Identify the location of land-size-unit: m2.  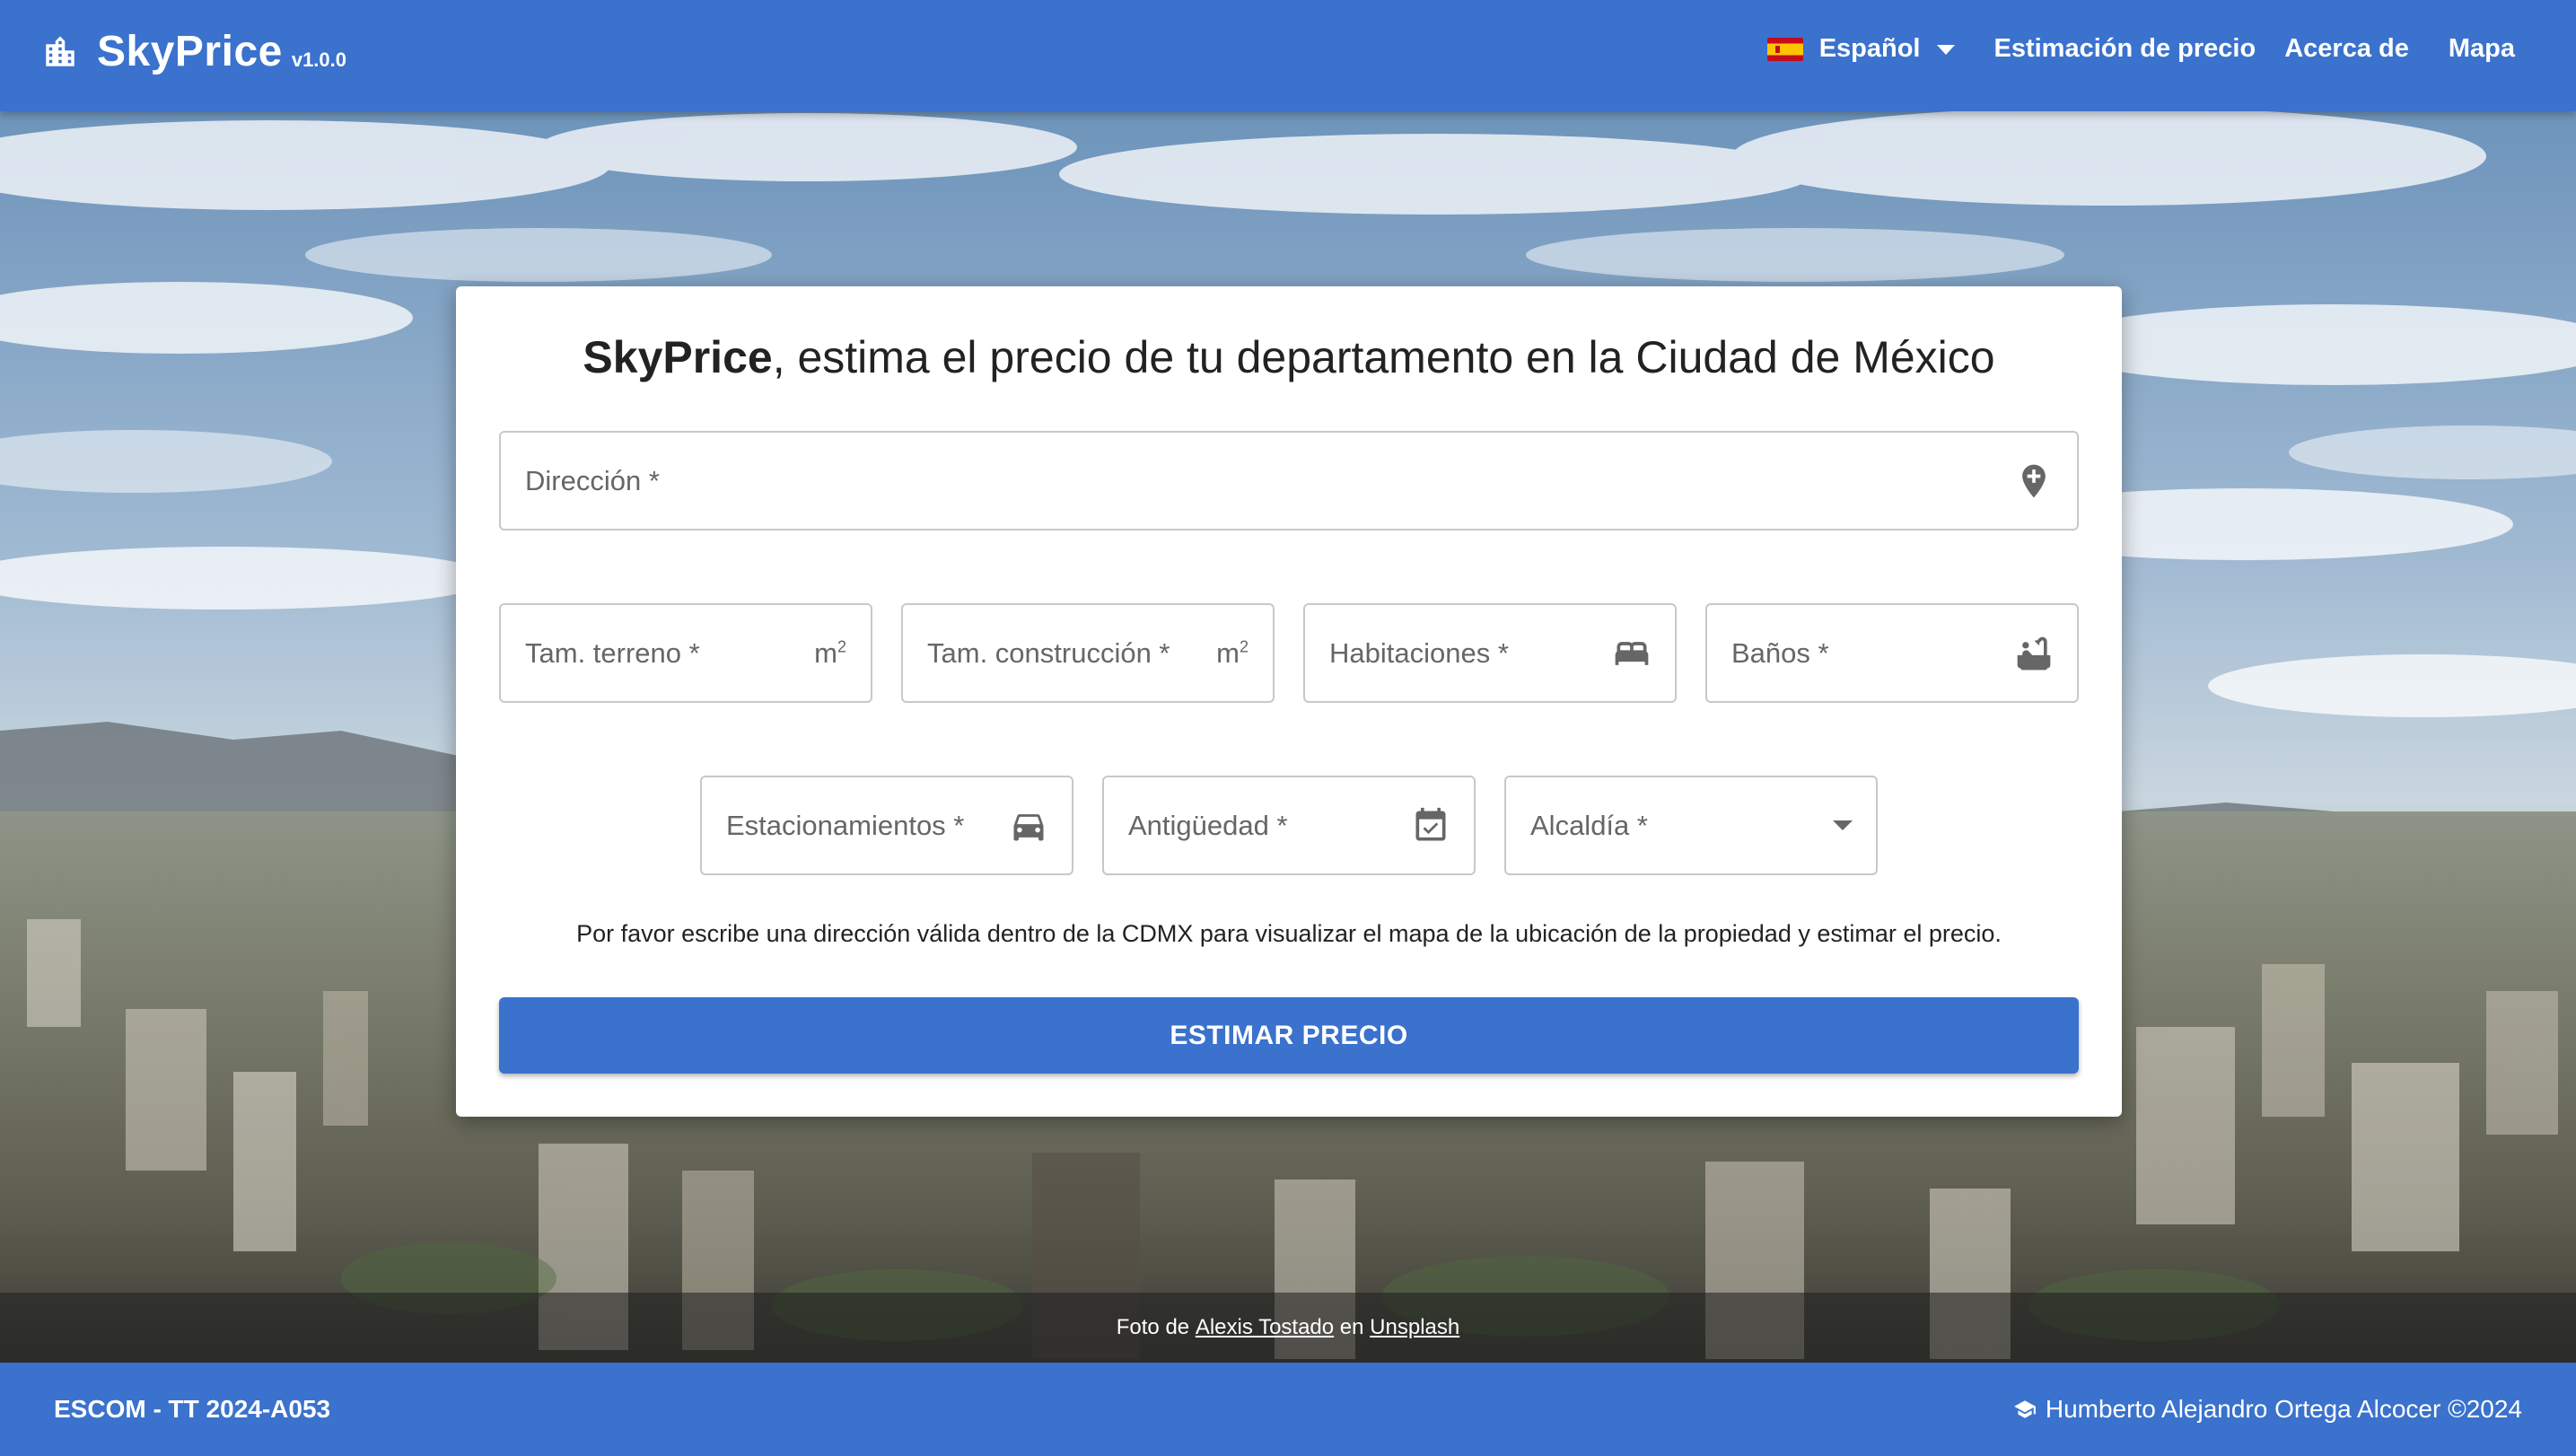
(830, 652).